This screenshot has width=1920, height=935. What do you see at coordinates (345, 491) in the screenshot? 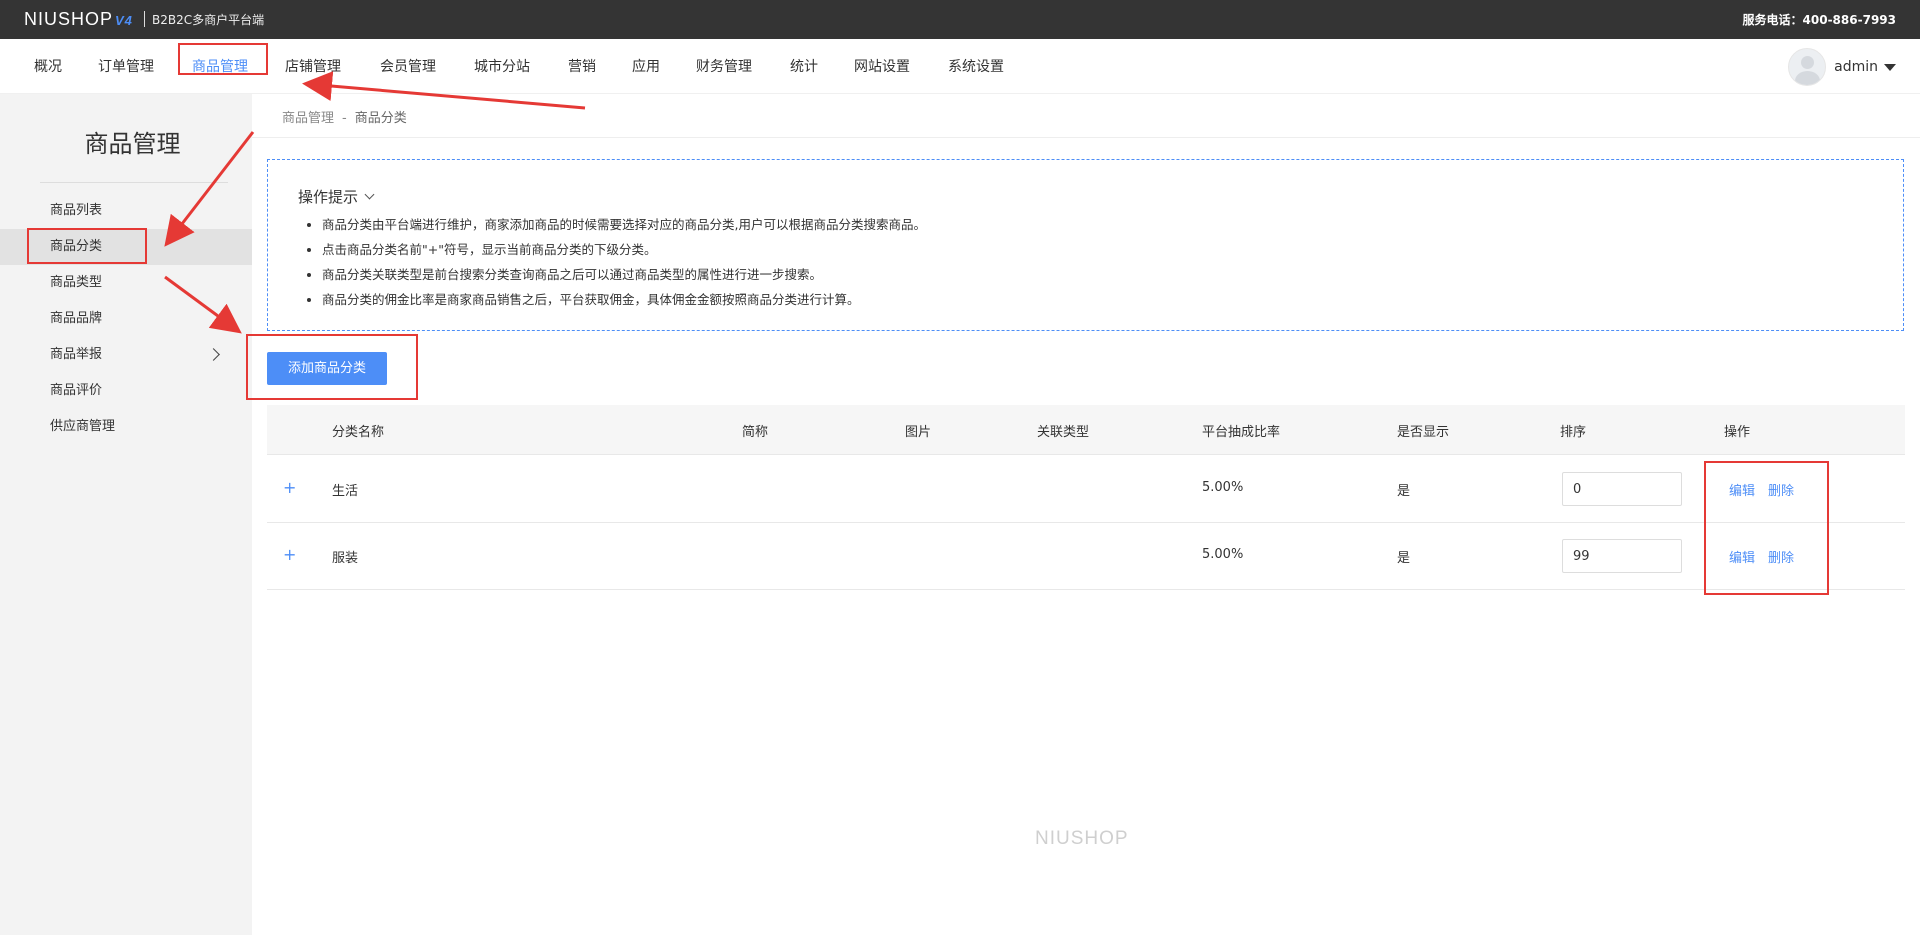
I see `category-name: 生活` at bounding box center [345, 491].